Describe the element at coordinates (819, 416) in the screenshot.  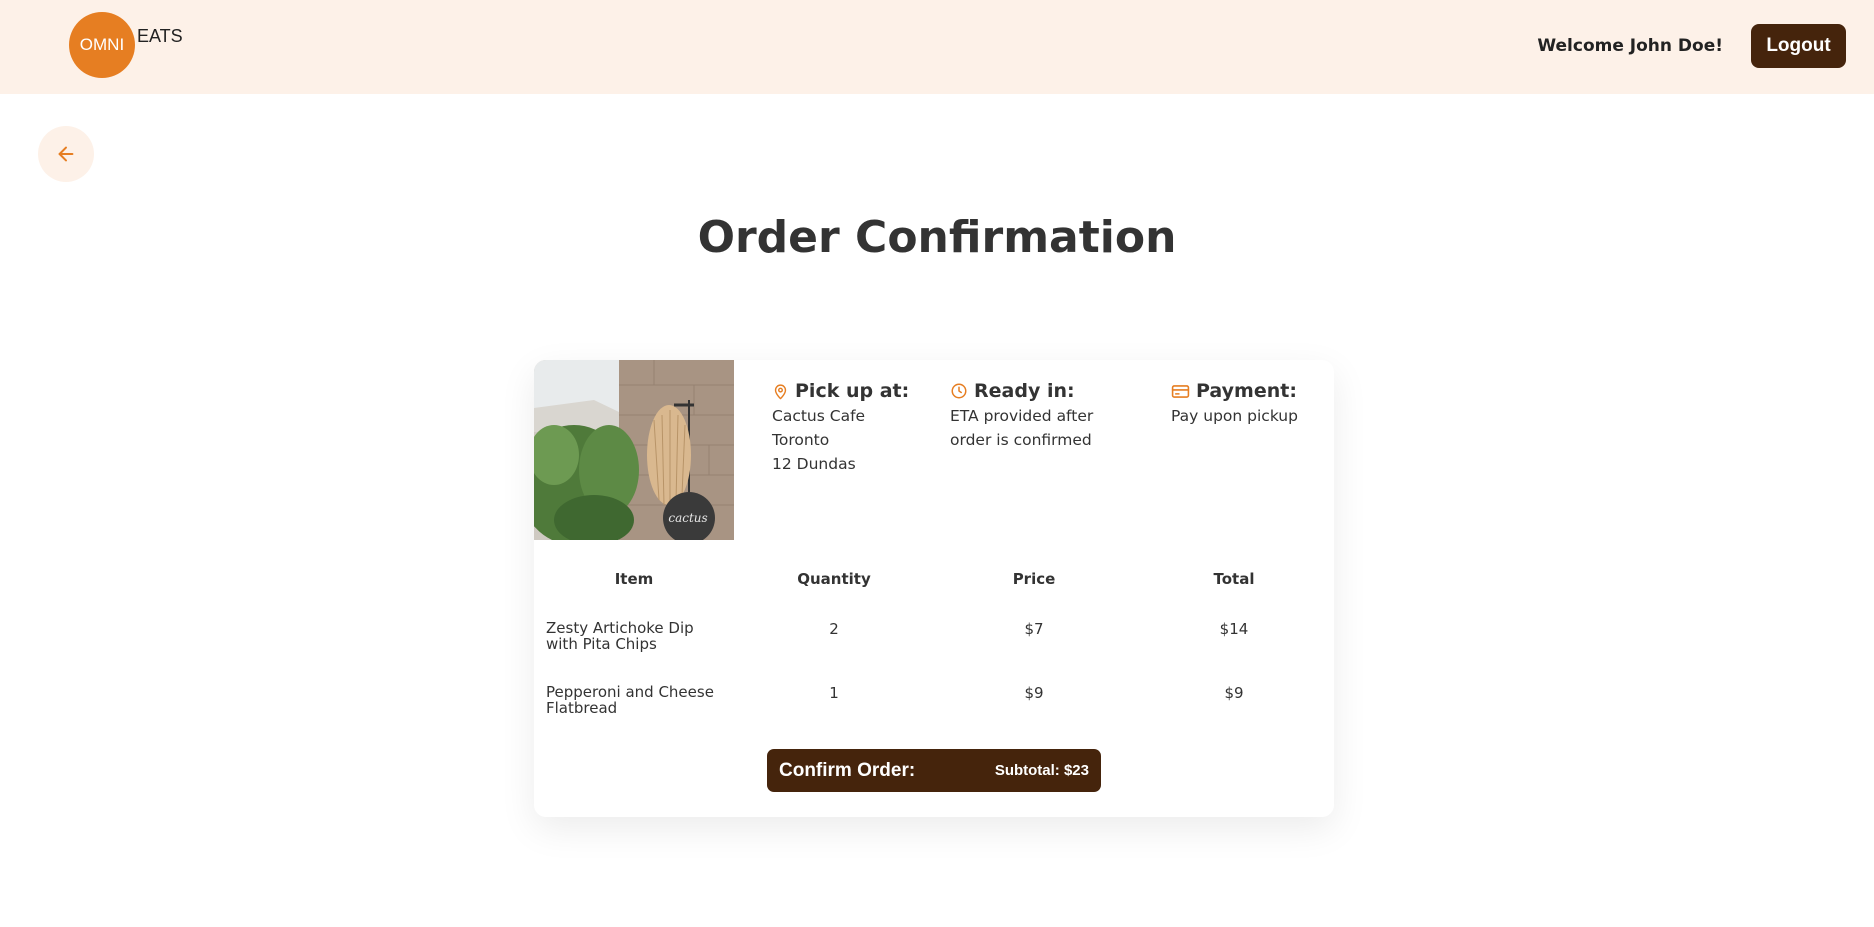
I see `pickup-line: Cactus Cafe` at that location.